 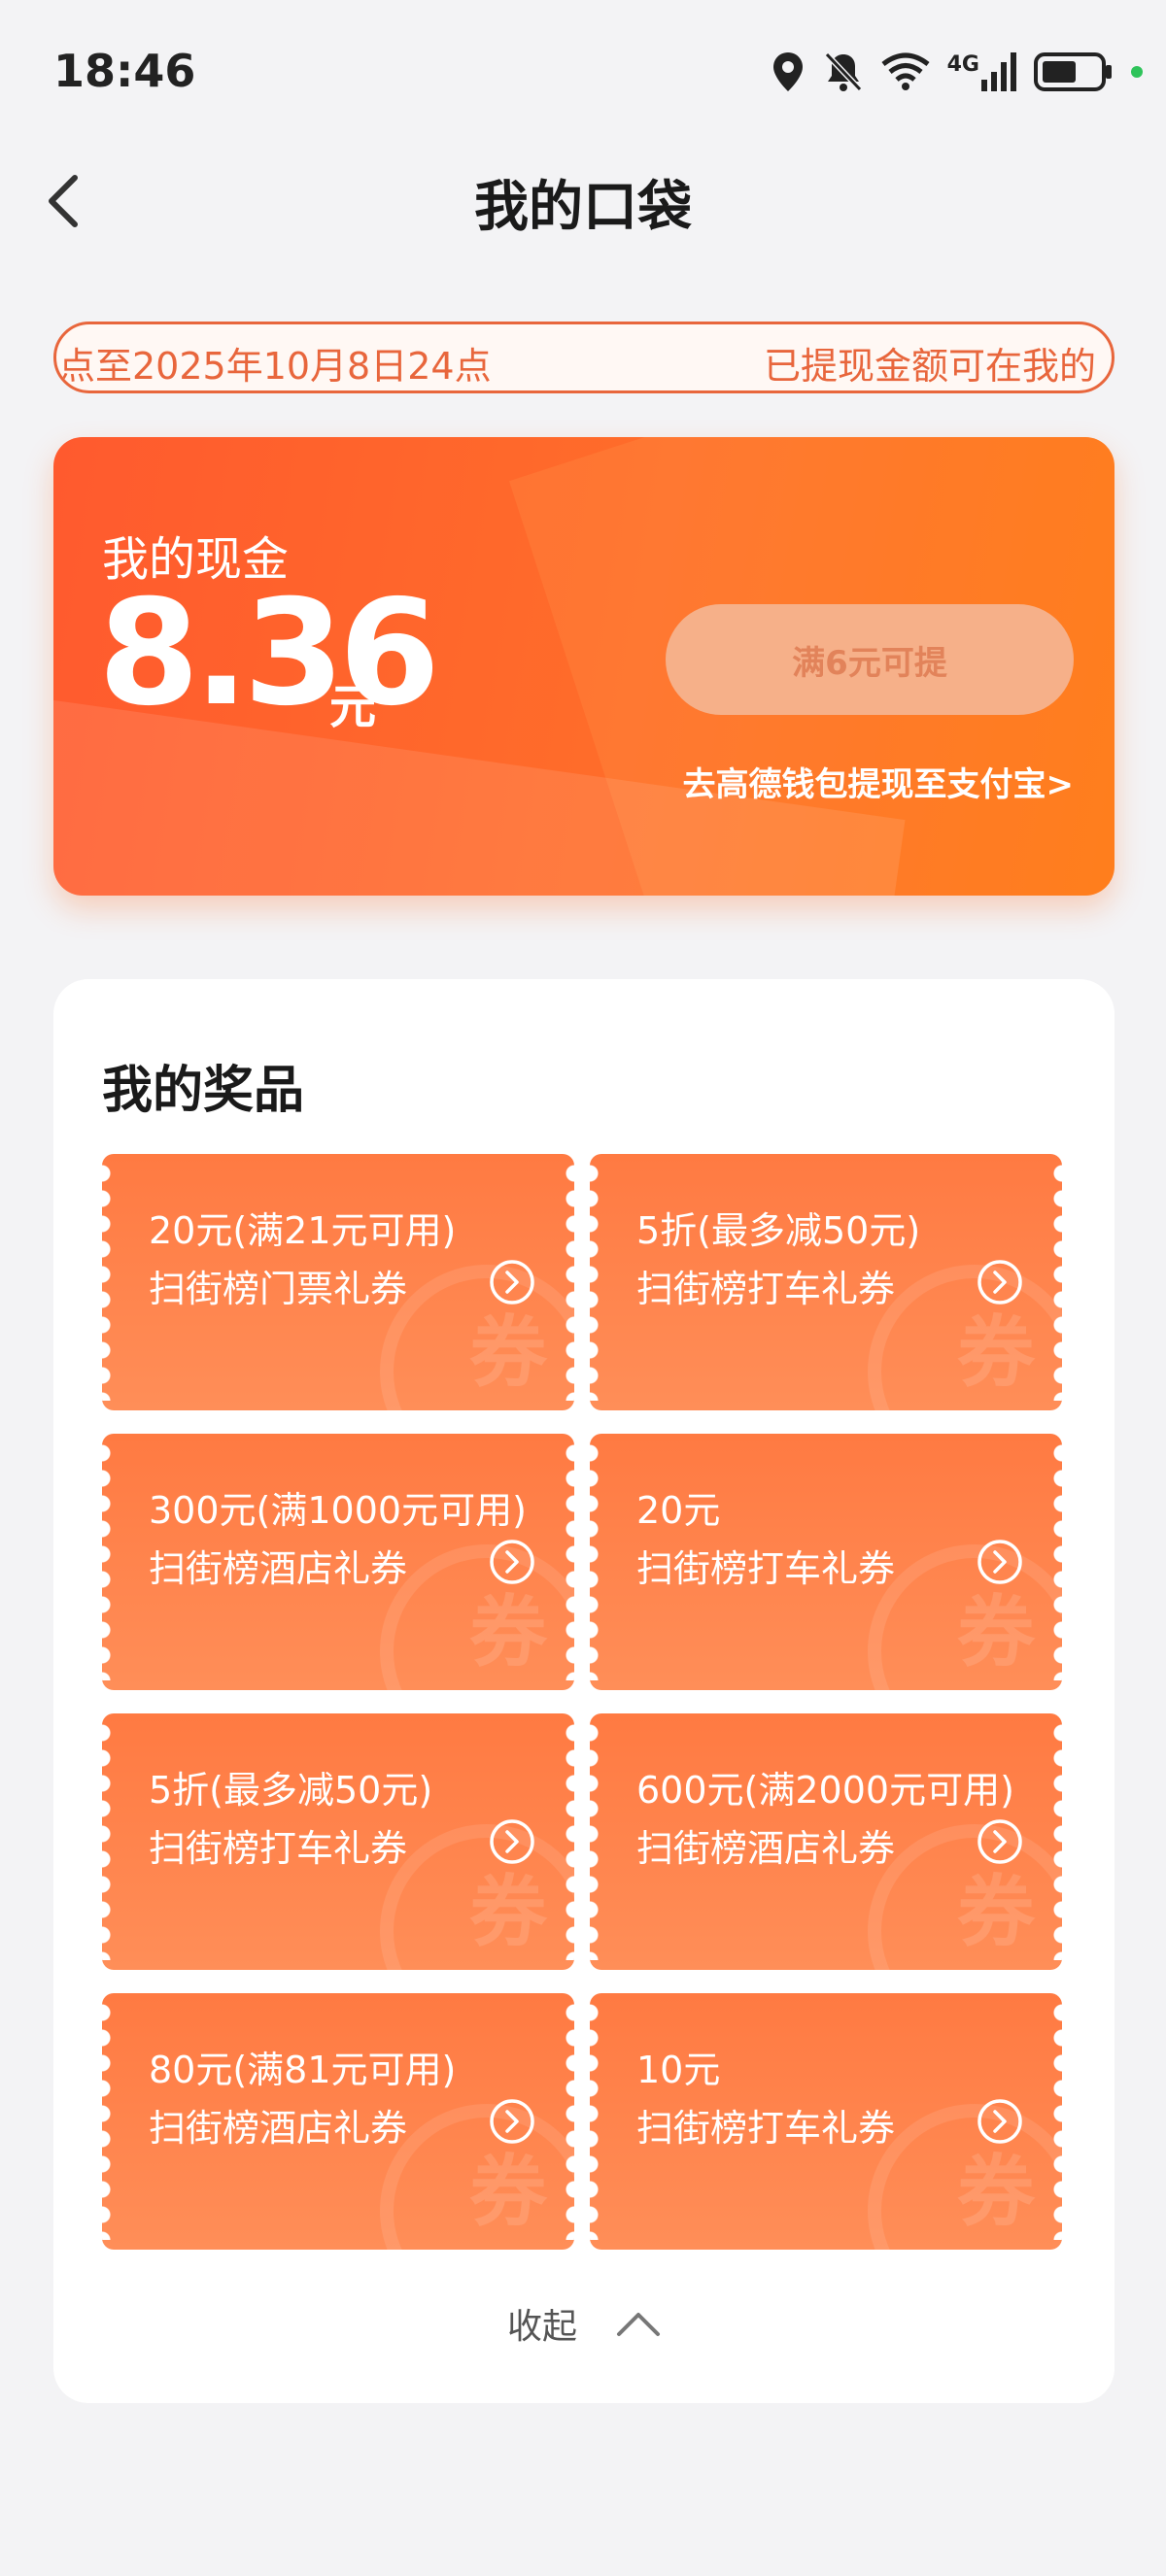 What do you see at coordinates (678, 1510) in the screenshot?
I see `coupon-value: 20元` at bounding box center [678, 1510].